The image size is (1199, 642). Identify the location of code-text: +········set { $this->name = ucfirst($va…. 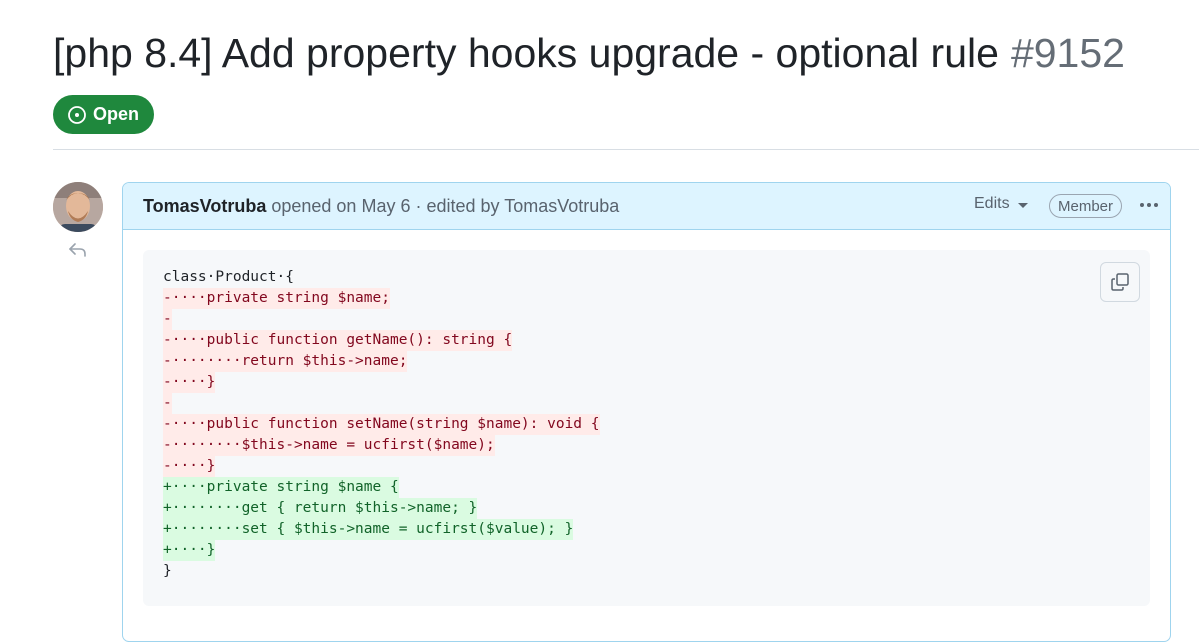
(368, 529).